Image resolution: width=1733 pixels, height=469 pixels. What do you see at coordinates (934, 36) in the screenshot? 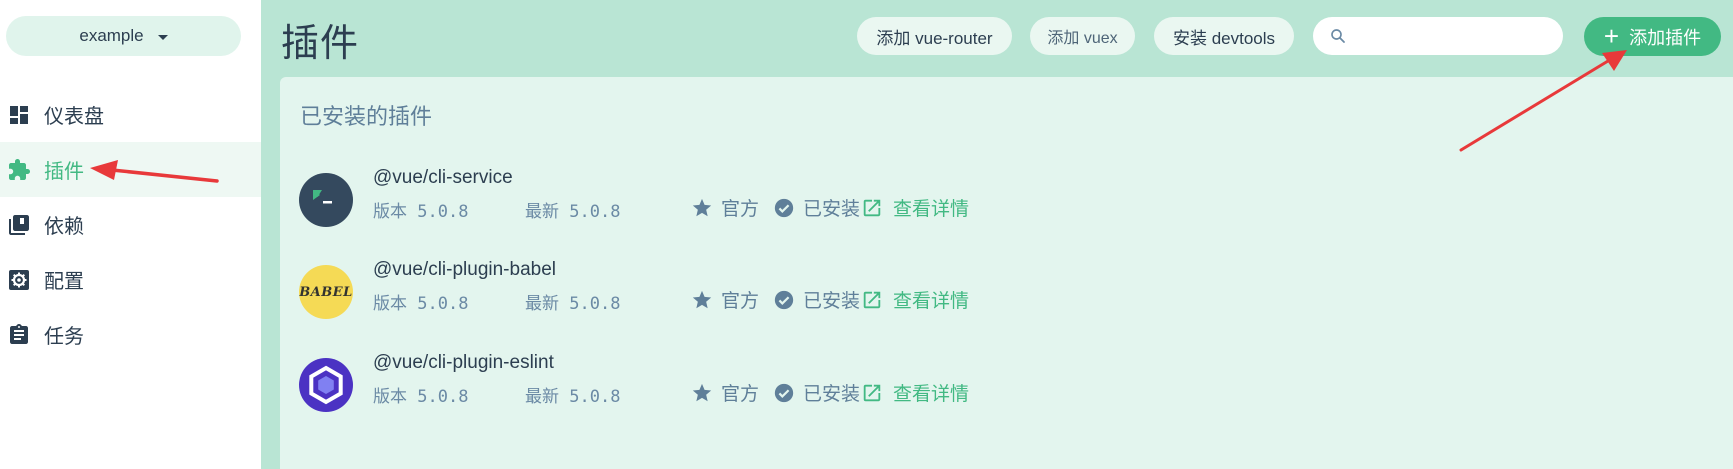
I see `add-vue-router-button: 添加 vue-router` at bounding box center [934, 36].